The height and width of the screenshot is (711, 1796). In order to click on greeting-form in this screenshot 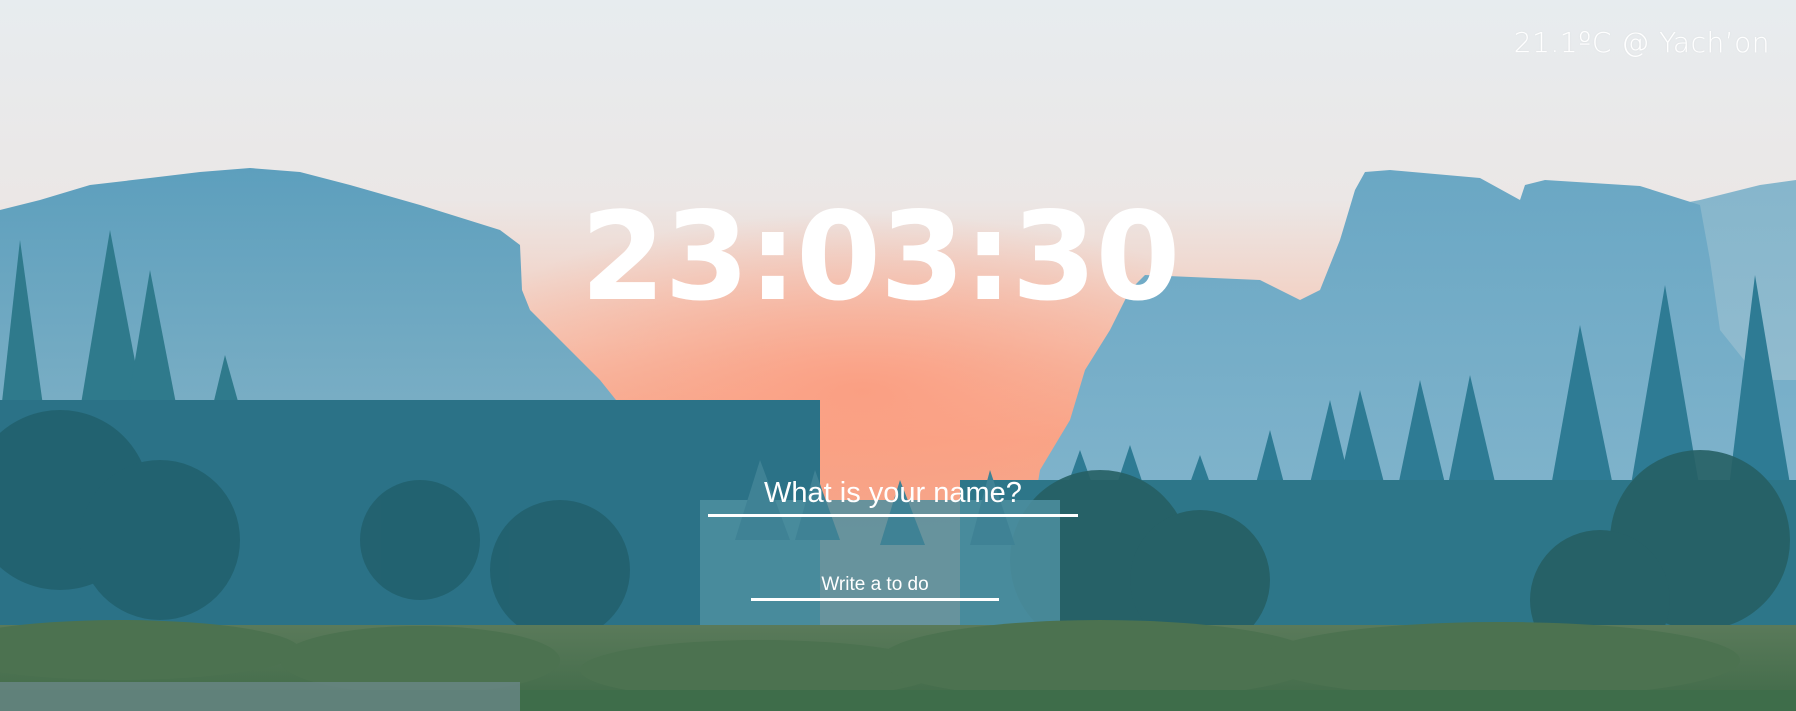, I will do `click(893, 495)`.